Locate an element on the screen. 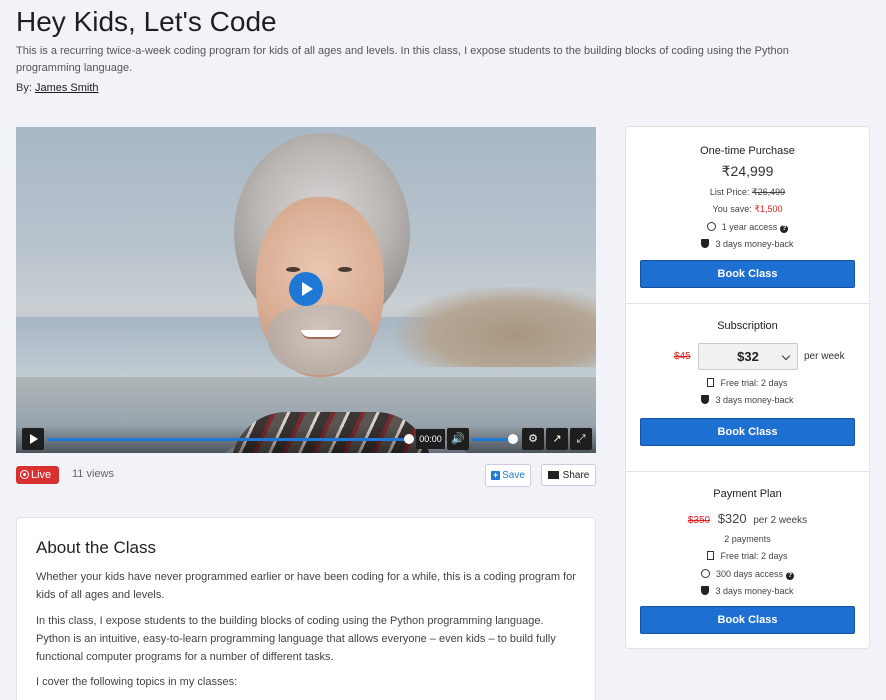 The height and width of the screenshot is (700, 886). chevron-down-icon is located at coordinates (786, 356).